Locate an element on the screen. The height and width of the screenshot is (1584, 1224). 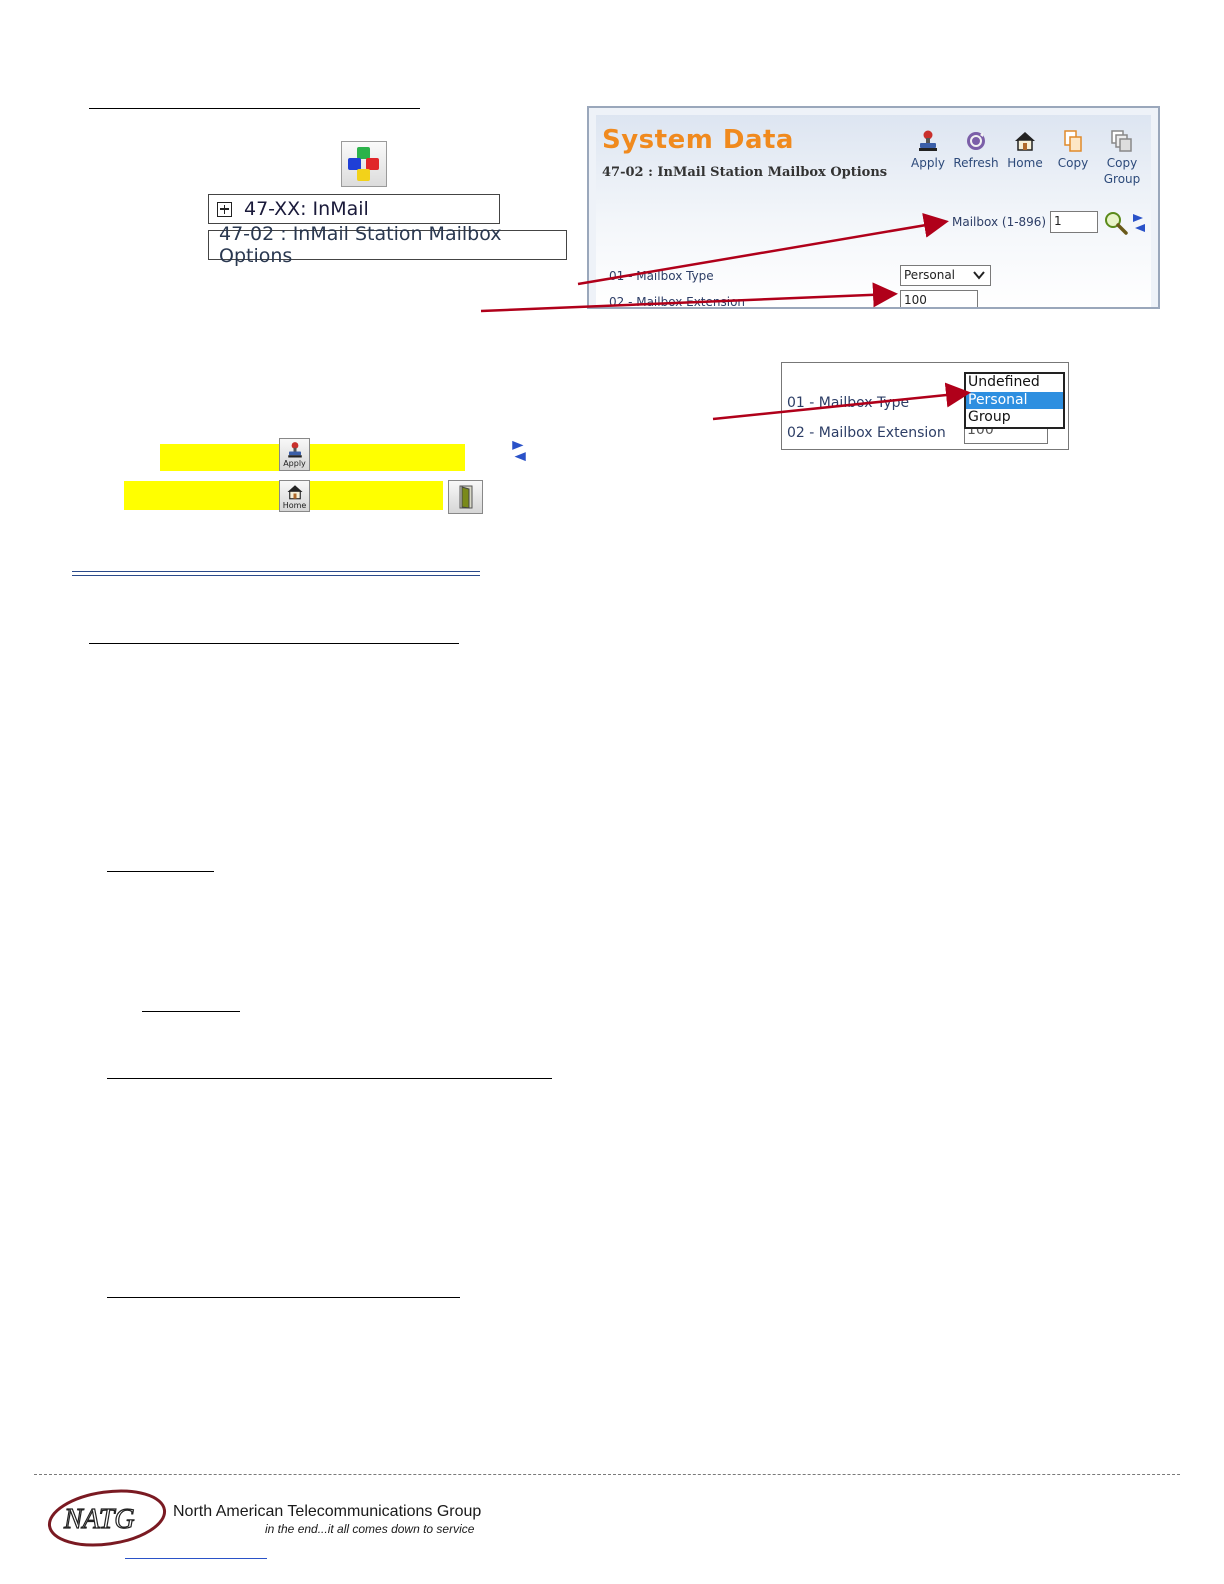
footer-link-underline is located at coordinates (196, 1558).